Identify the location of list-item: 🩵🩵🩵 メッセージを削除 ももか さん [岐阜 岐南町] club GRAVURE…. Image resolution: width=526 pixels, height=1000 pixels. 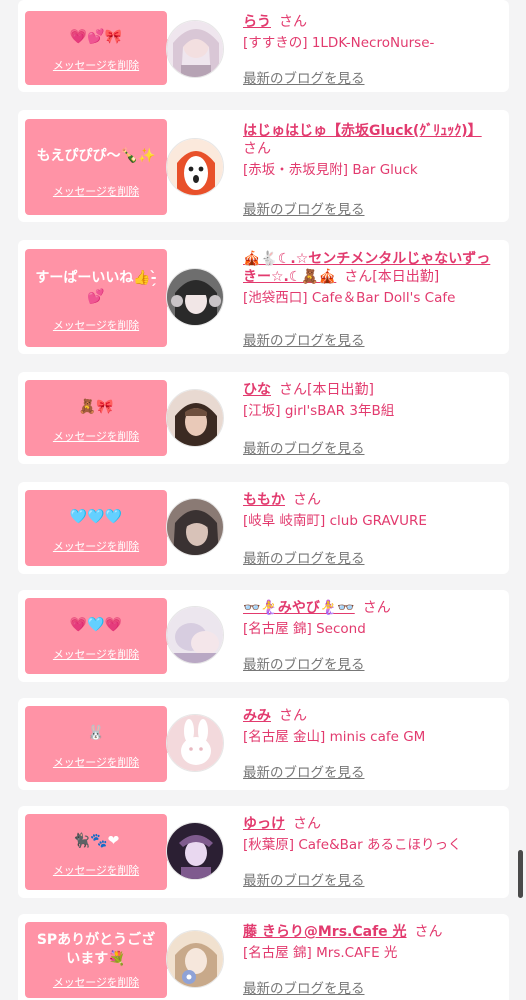
(263, 528).